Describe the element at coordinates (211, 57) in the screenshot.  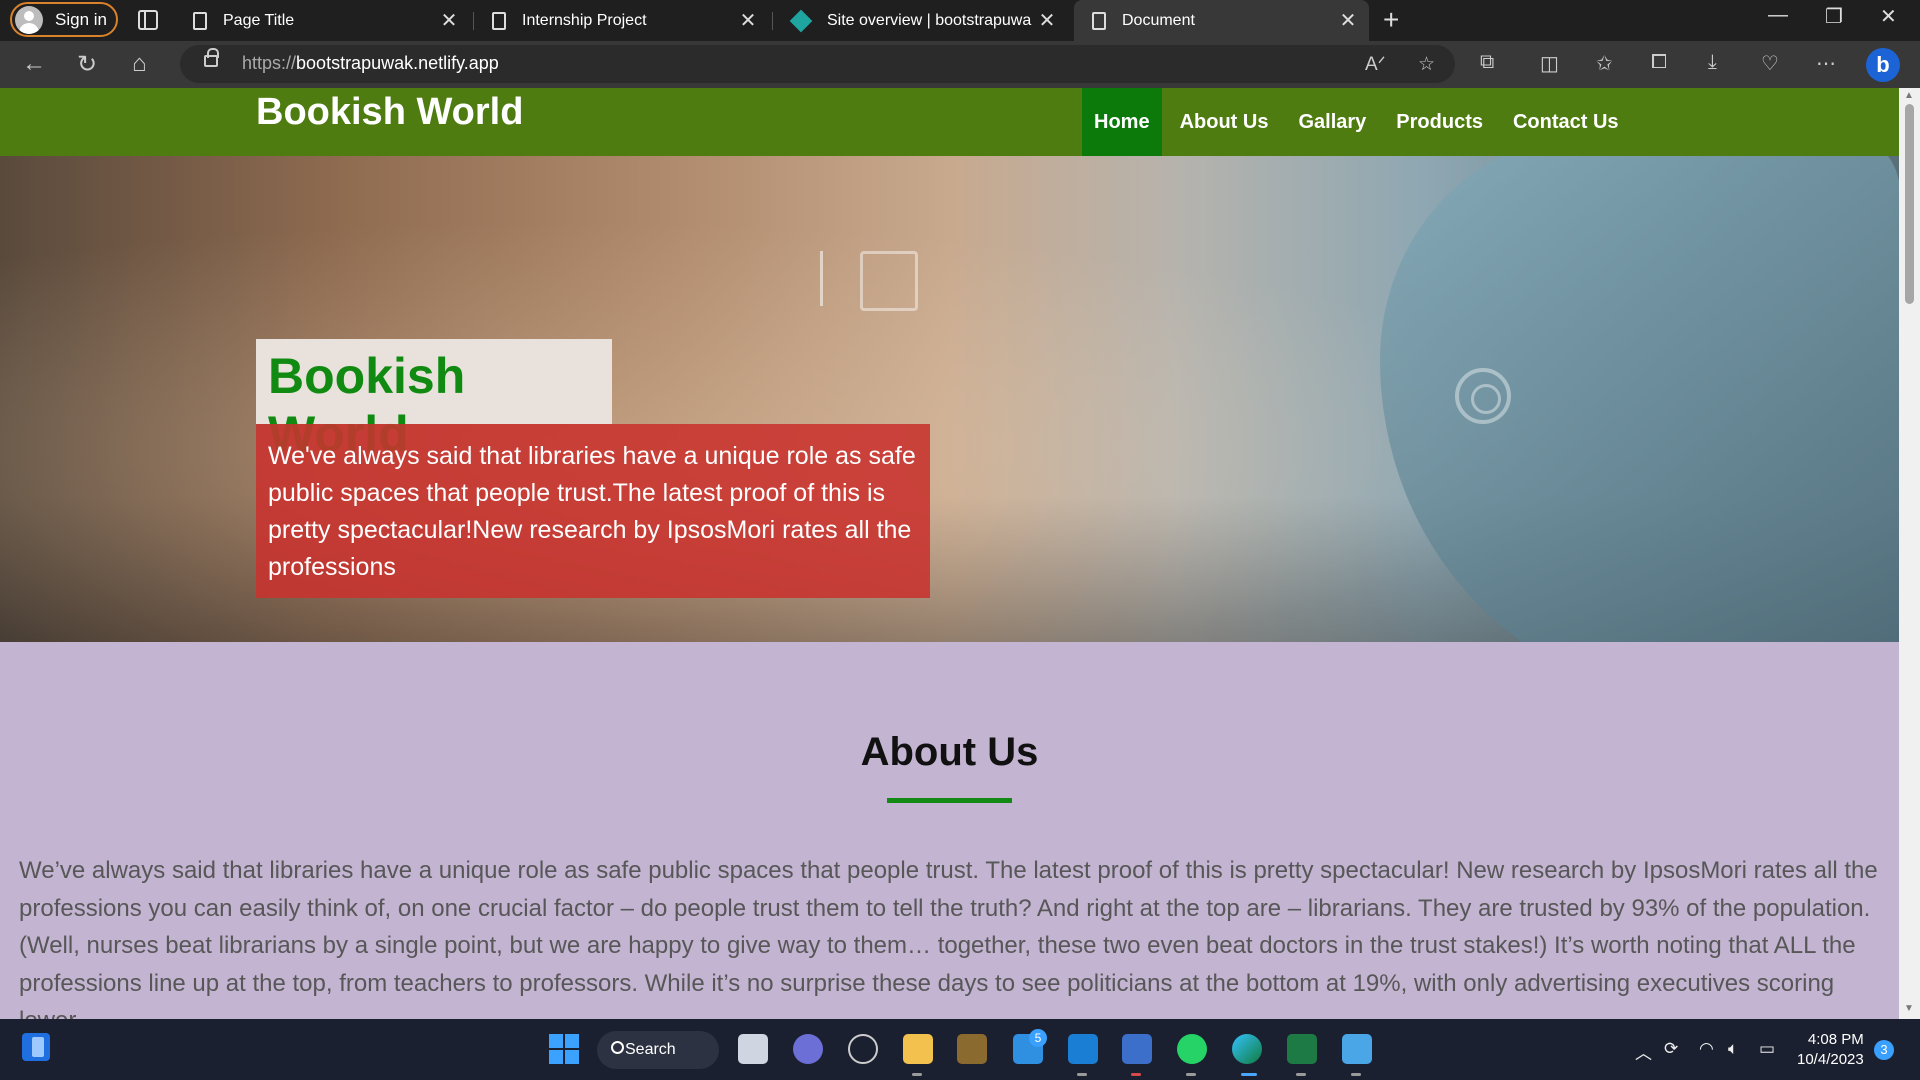
I see `lock-icon` at that location.